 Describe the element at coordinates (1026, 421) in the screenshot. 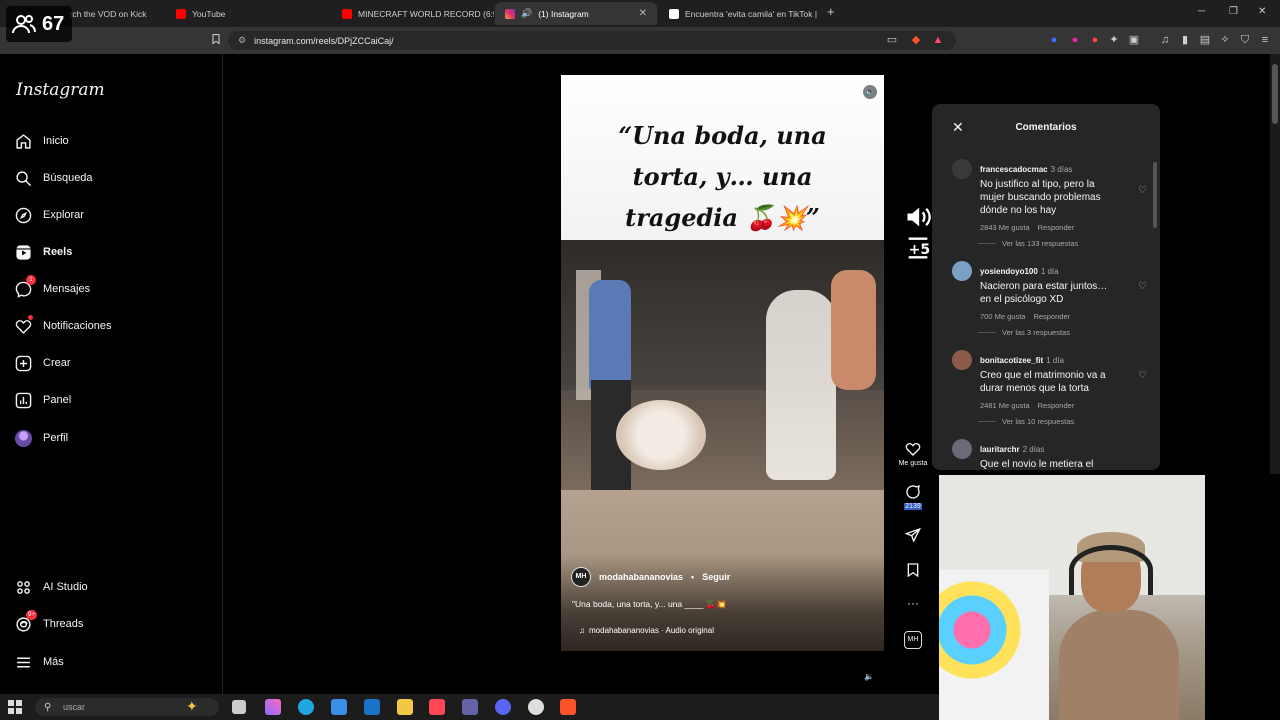

I see `view-replies-button: Ver las 10 respuestas` at that location.